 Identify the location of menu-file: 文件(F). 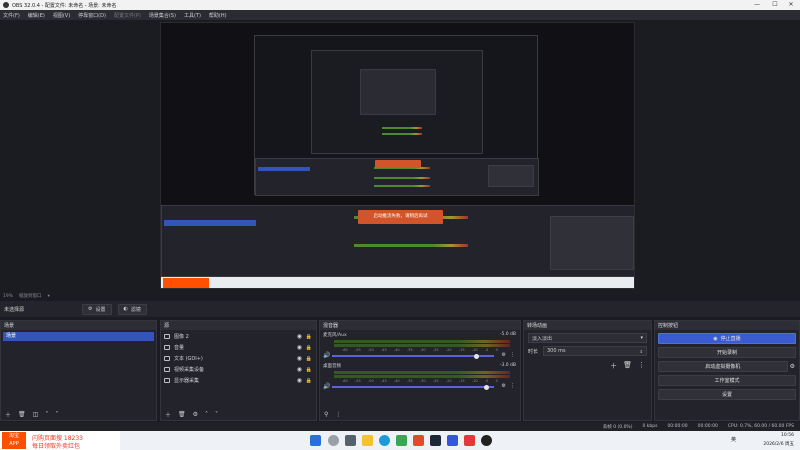
(11, 15).